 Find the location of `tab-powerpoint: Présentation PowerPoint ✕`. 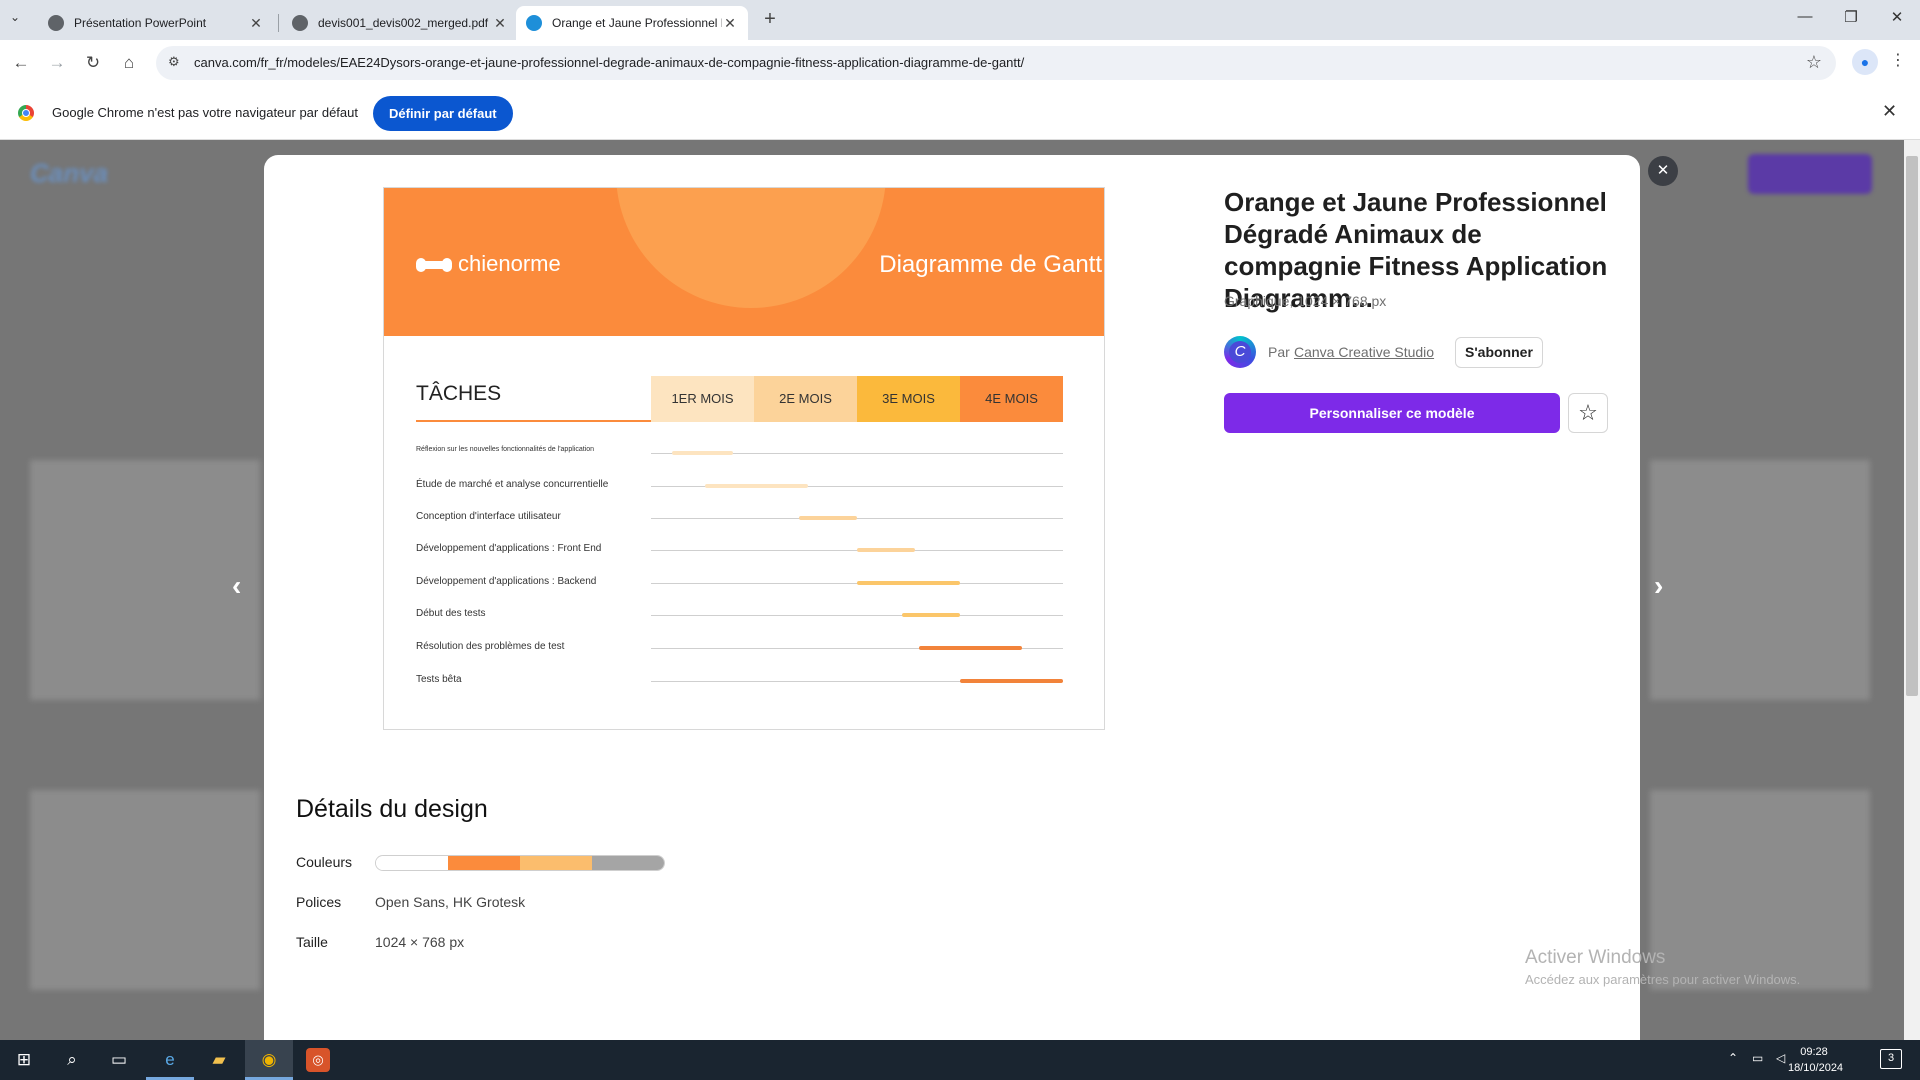

tab-powerpoint: Présentation PowerPoint ✕ is located at coordinates (156, 23).